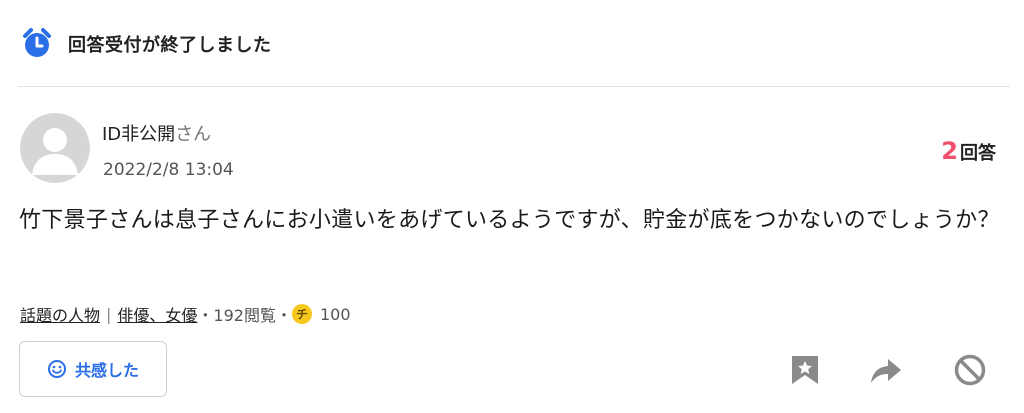 This screenshot has height=413, width=1024. What do you see at coordinates (37, 43) in the screenshot?
I see `alarm-clock-icon` at bounding box center [37, 43].